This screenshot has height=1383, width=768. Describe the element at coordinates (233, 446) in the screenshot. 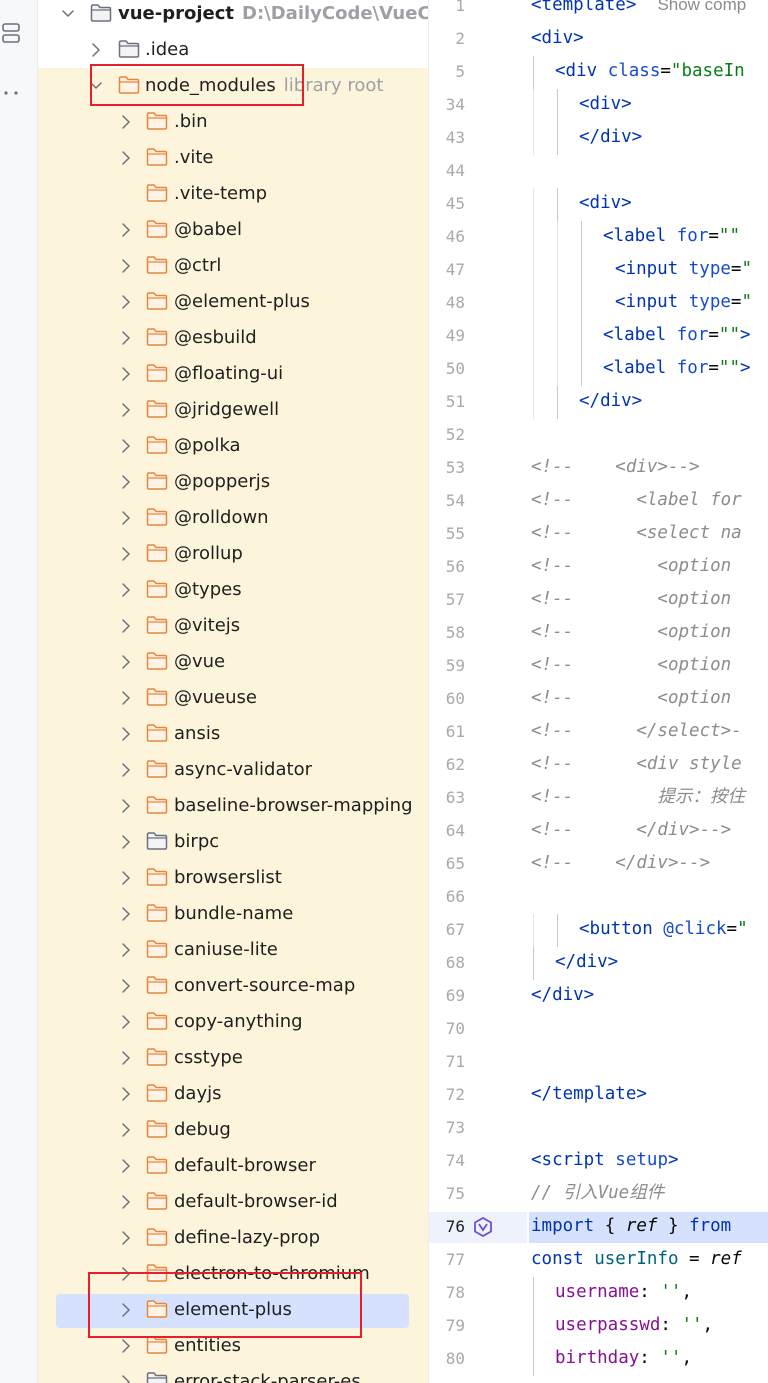

I see `tree-row: @polka` at that location.